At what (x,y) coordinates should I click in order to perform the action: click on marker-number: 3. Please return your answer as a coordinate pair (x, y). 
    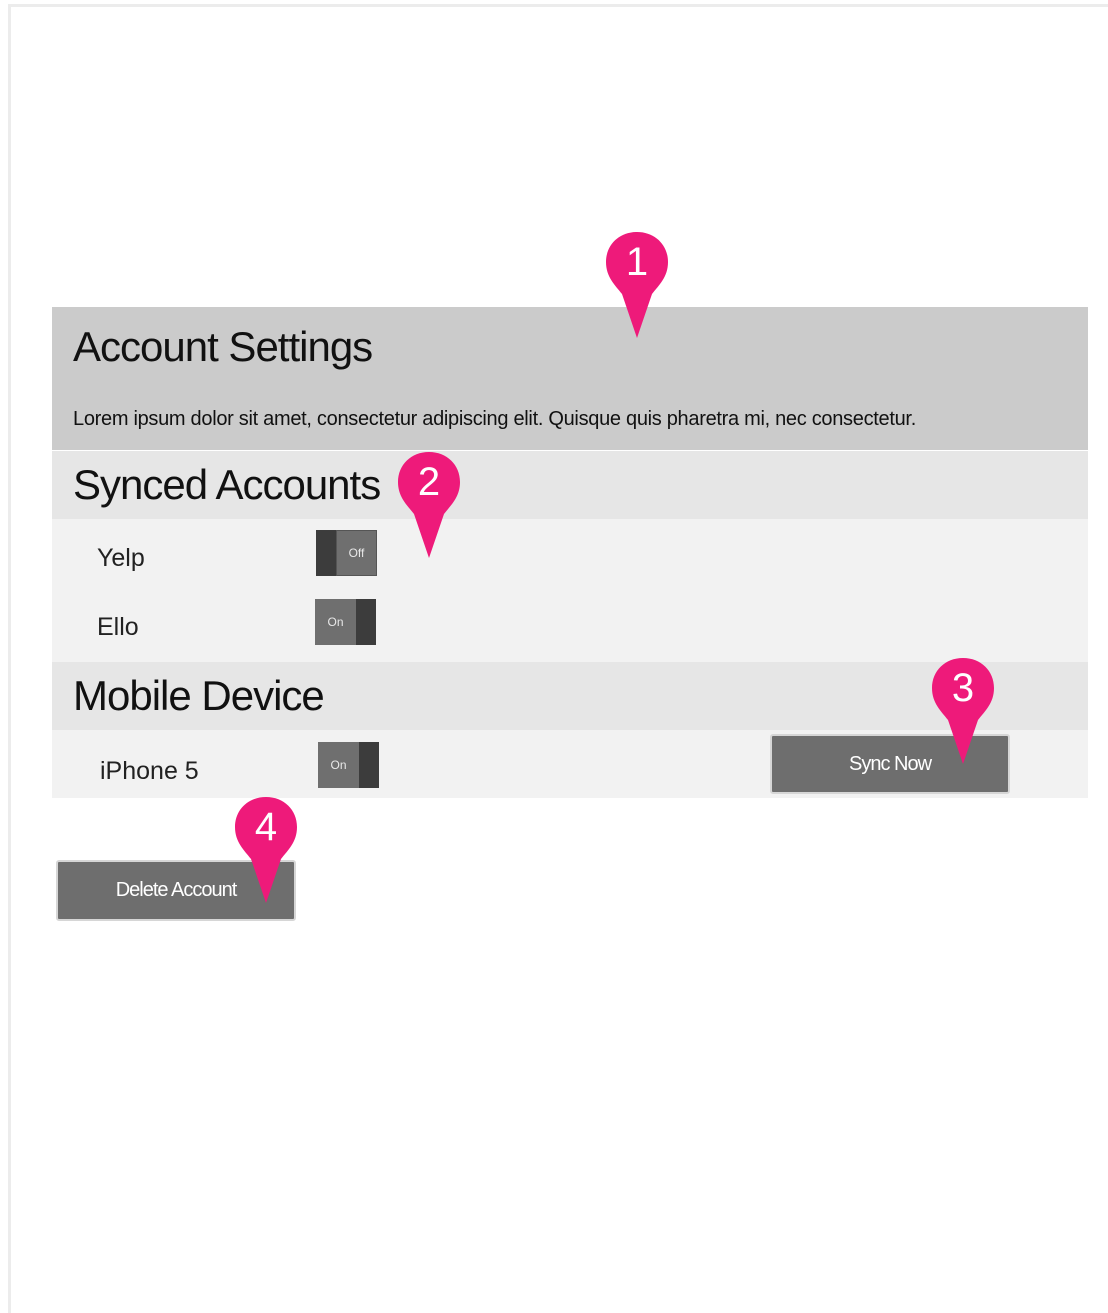
    Looking at the image, I should click on (963, 688).